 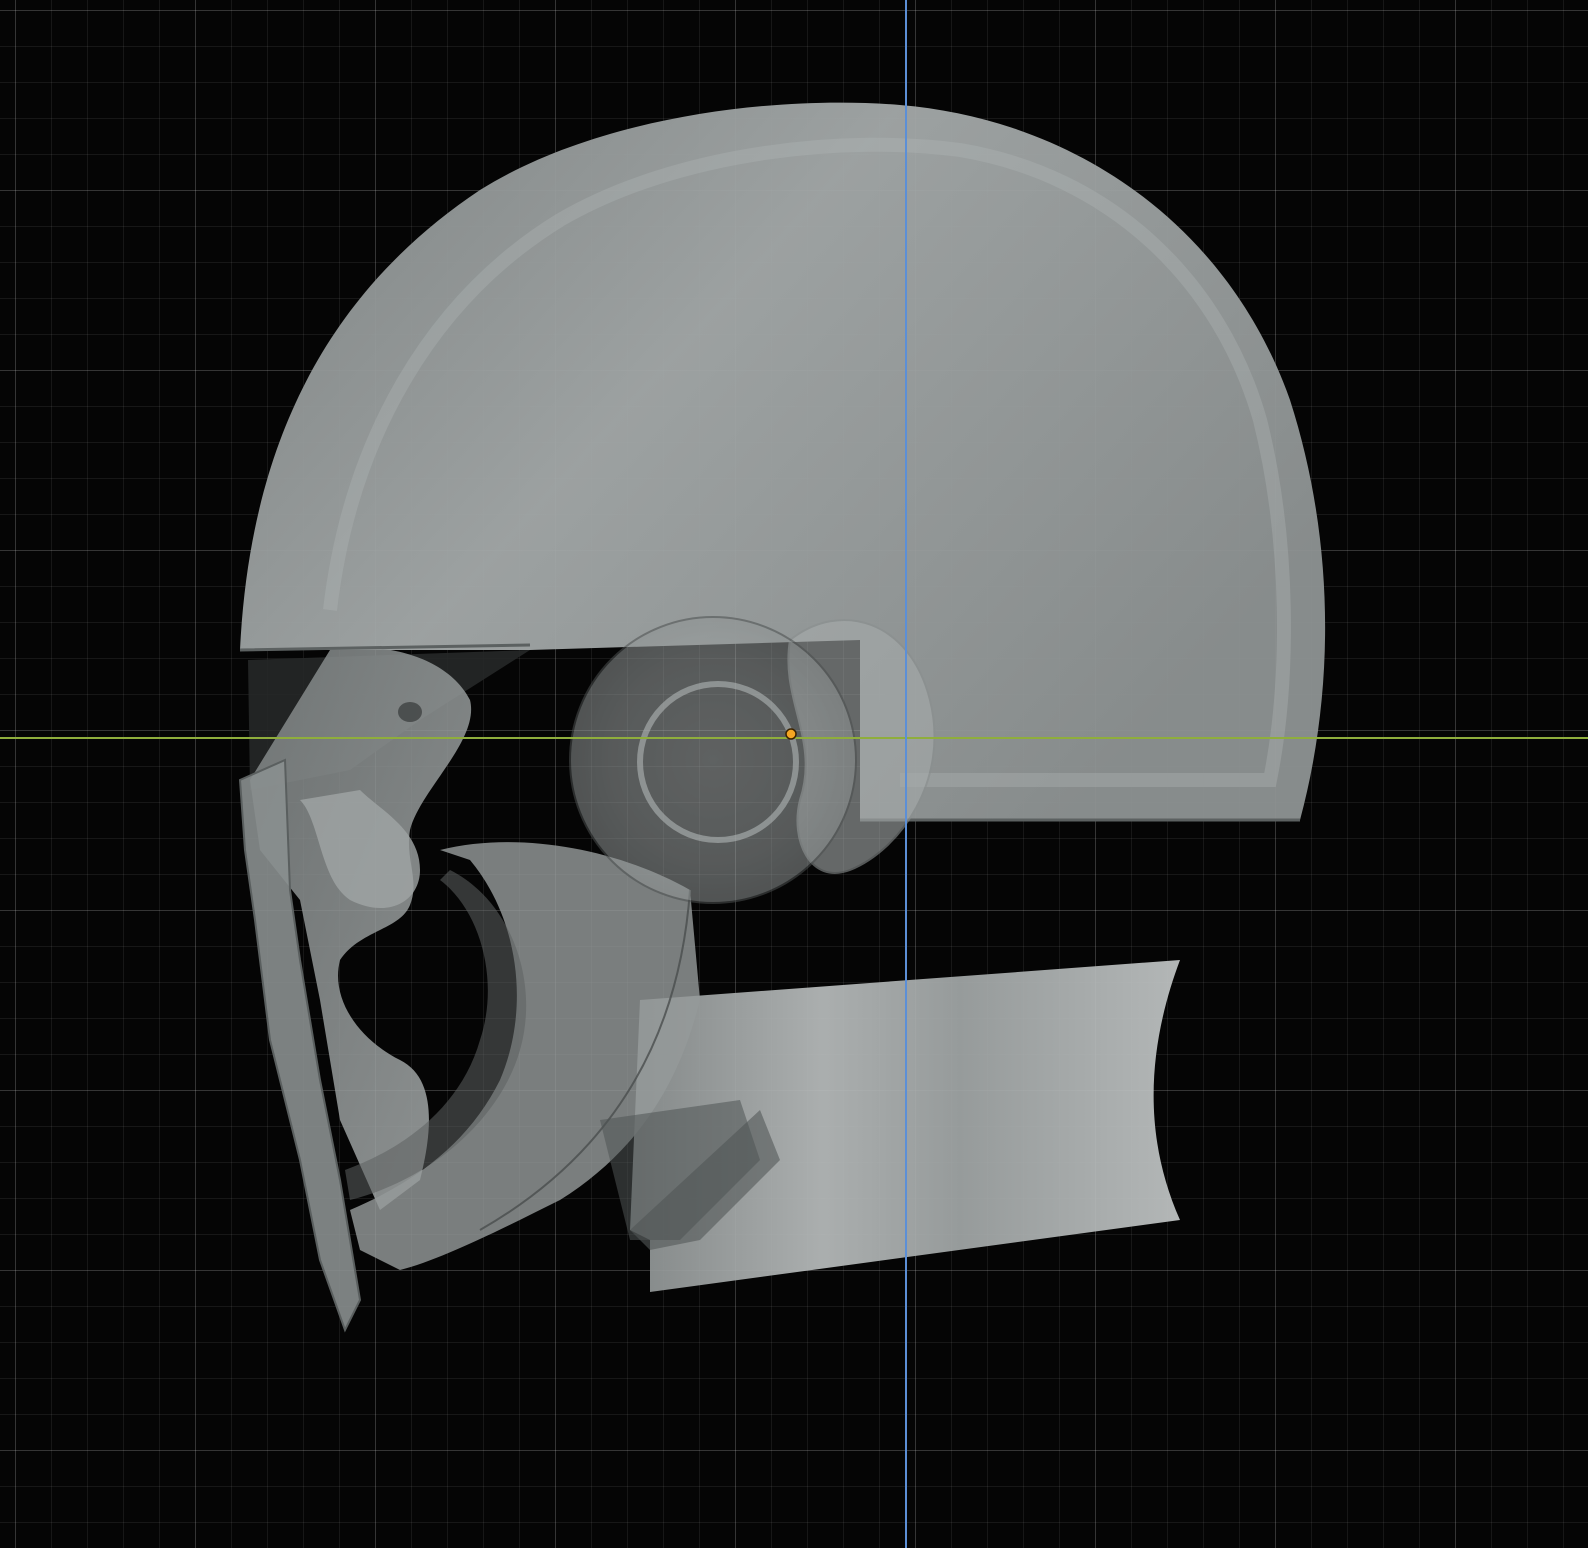 What do you see at coordinates (410, 712) in the screenshot?
I see `eye` at bounding box center [410, 712].